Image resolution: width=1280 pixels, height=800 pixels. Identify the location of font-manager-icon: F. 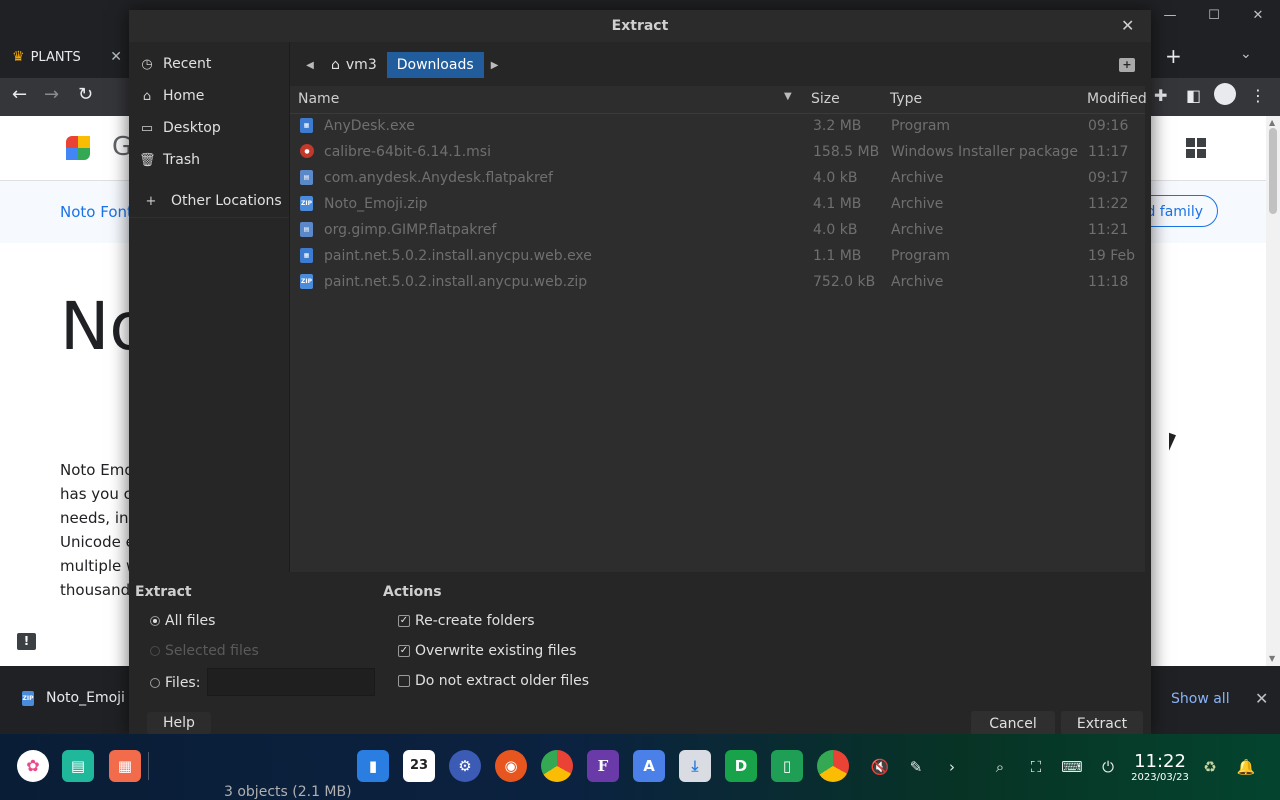
(603, 766).